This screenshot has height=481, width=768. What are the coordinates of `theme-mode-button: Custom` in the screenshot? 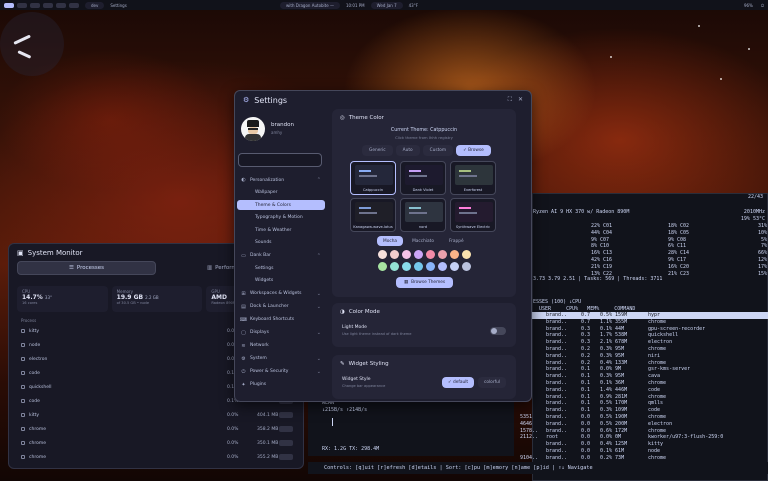 It's located at (438, 150).